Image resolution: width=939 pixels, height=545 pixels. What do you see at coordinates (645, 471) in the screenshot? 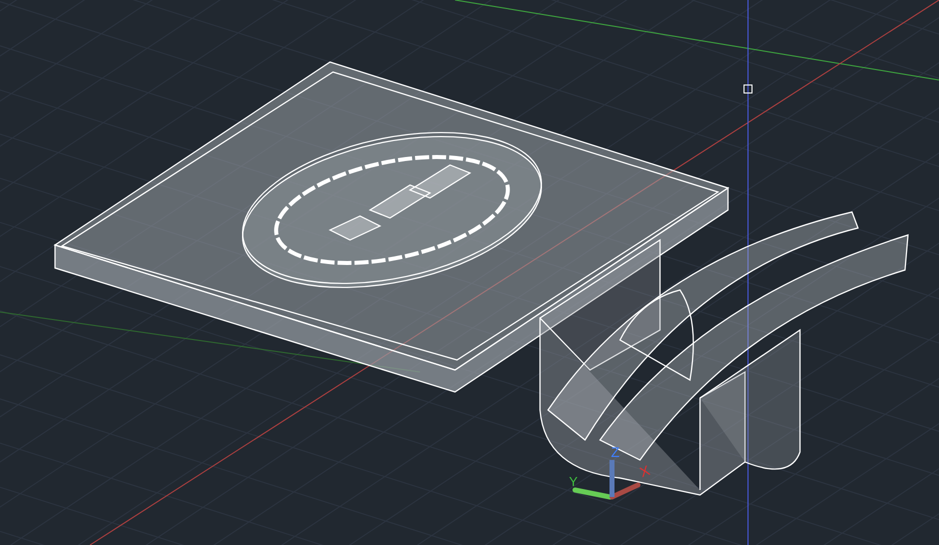
I see `x-axis-label: X` at bounding box center [645, 471].